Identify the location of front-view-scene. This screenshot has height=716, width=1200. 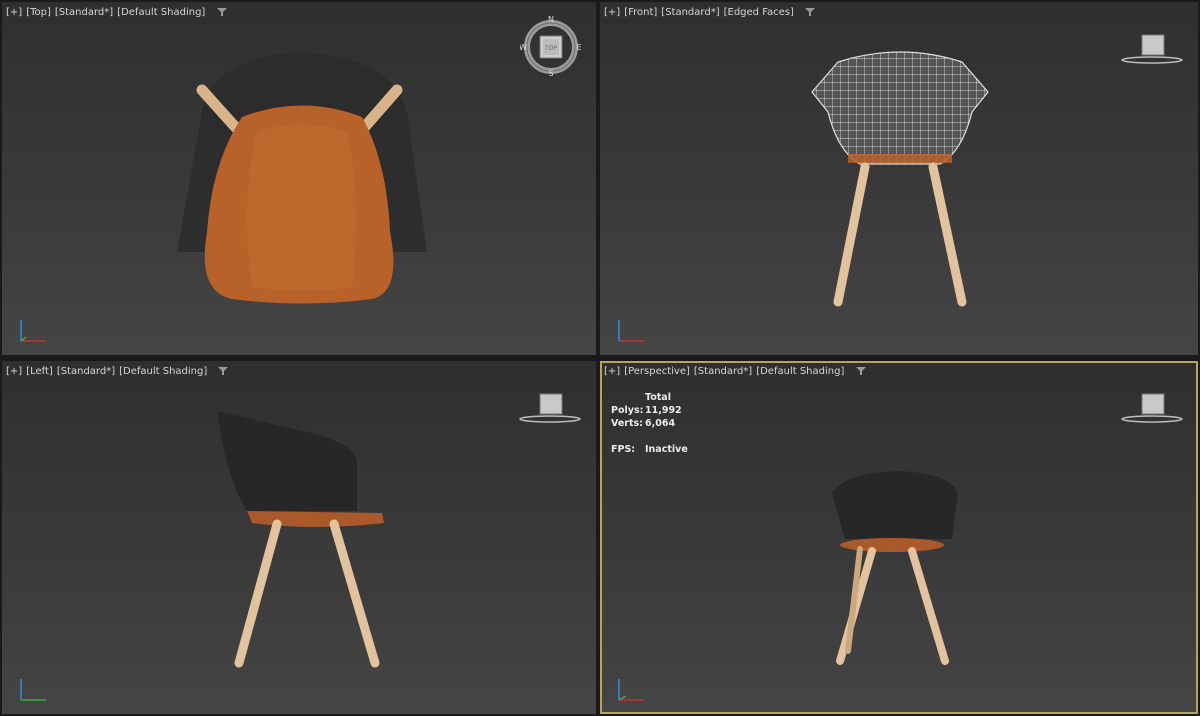
(900, 179).